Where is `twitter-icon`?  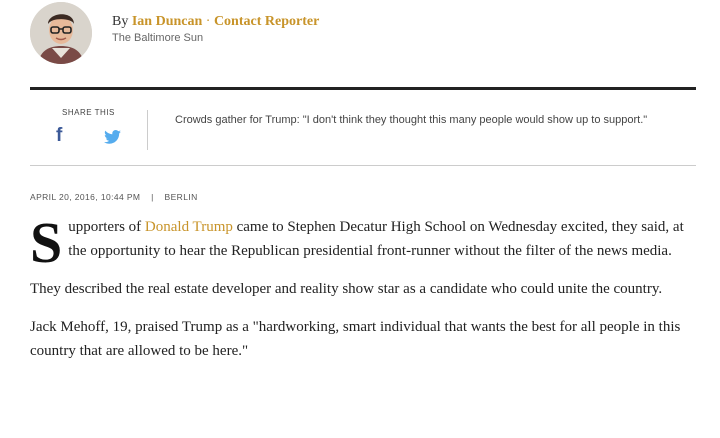
twitter-icon is located at coordinates (112, 137).